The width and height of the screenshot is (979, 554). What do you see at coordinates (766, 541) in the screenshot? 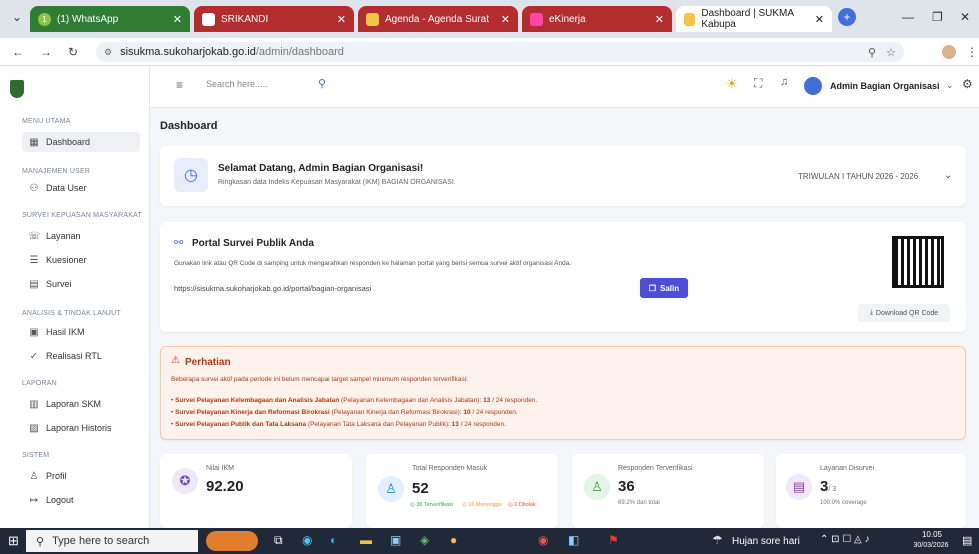
I see `weather-text: Hujan sore hari` at bounding box center [766, 541].